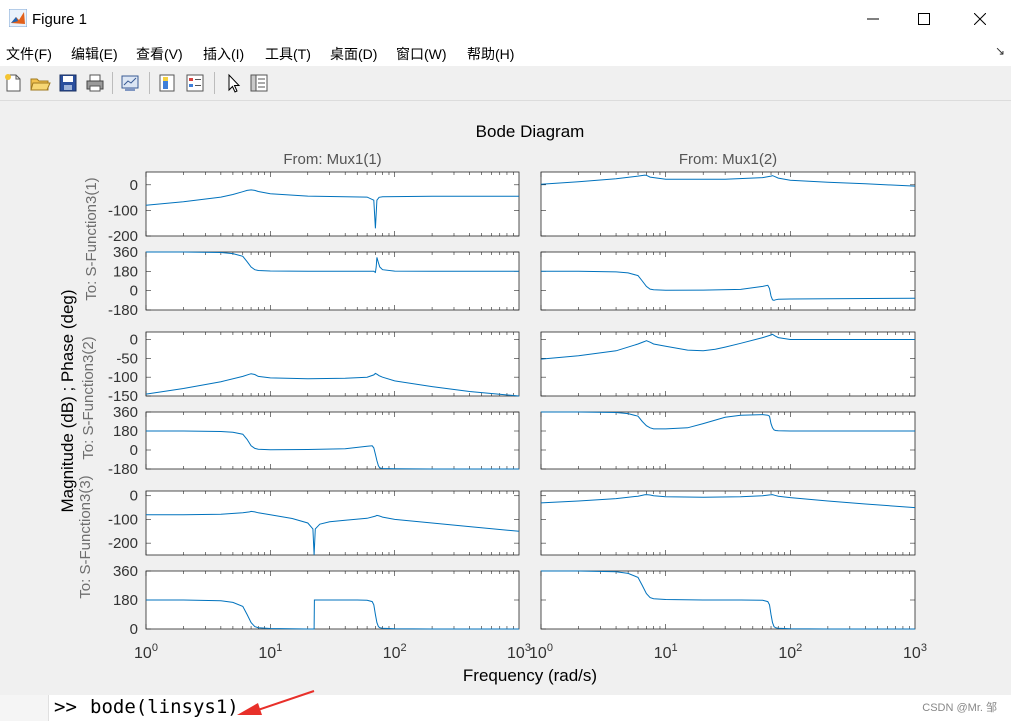 This screenshot has height=721, width=1011. Describe the element at coordinates (1000, 51) in the screenshot. I see `dock-arrow-icon: ↘` at that location.